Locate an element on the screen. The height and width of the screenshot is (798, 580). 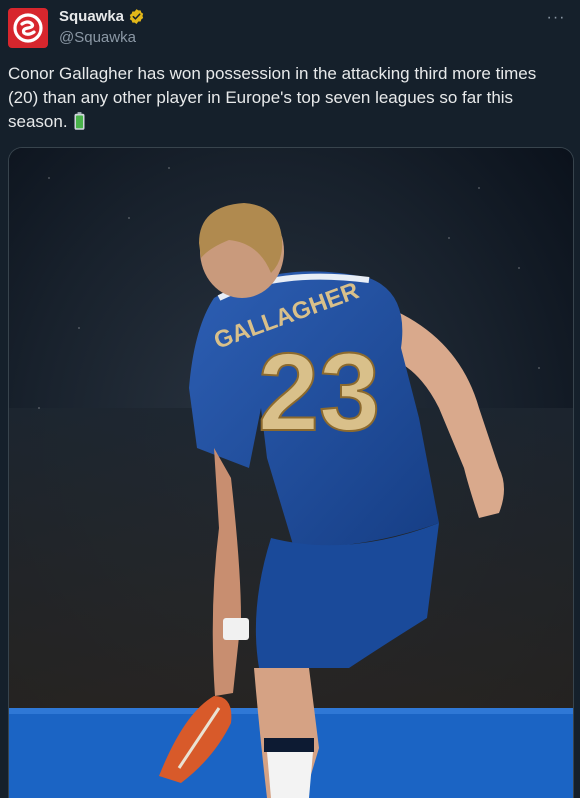
jersey-number: 23 is located at coordinates (319, 392).